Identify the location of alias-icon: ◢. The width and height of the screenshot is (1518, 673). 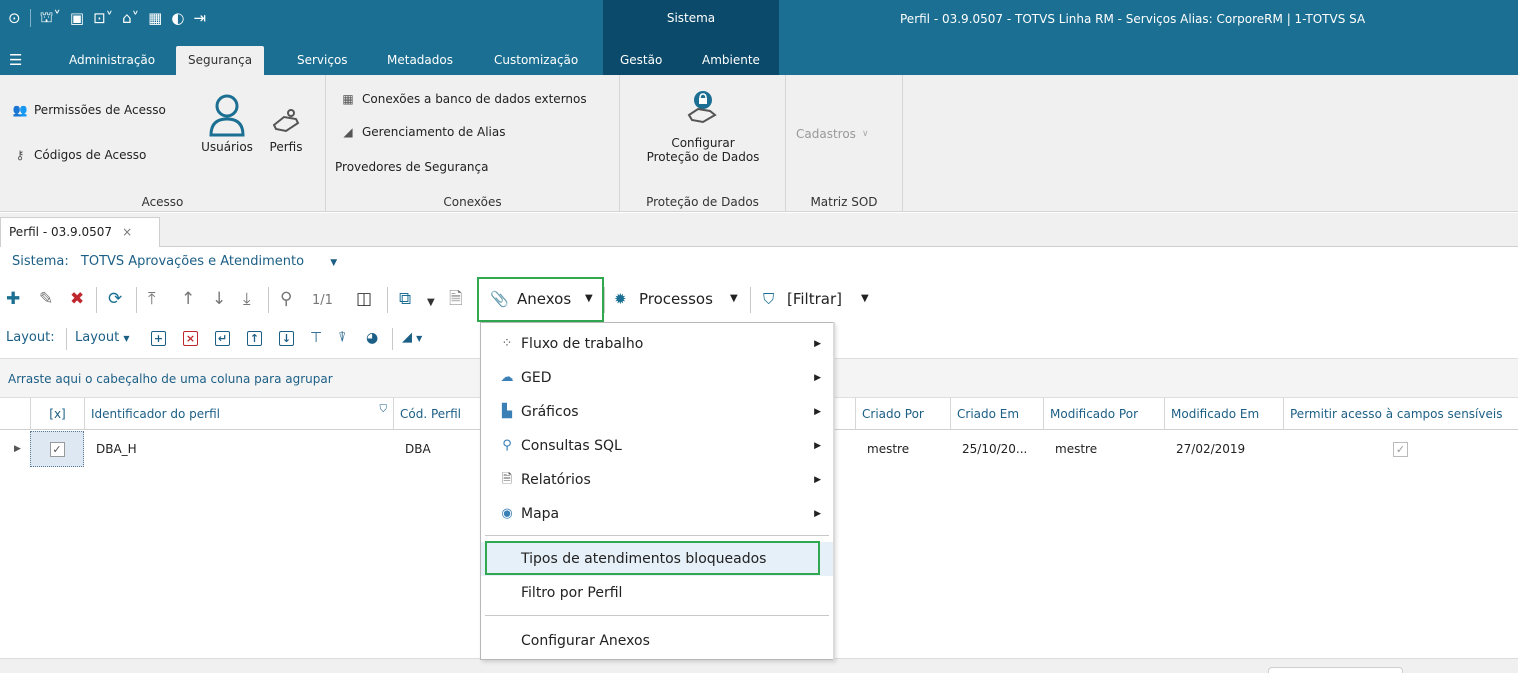
(348, 132).